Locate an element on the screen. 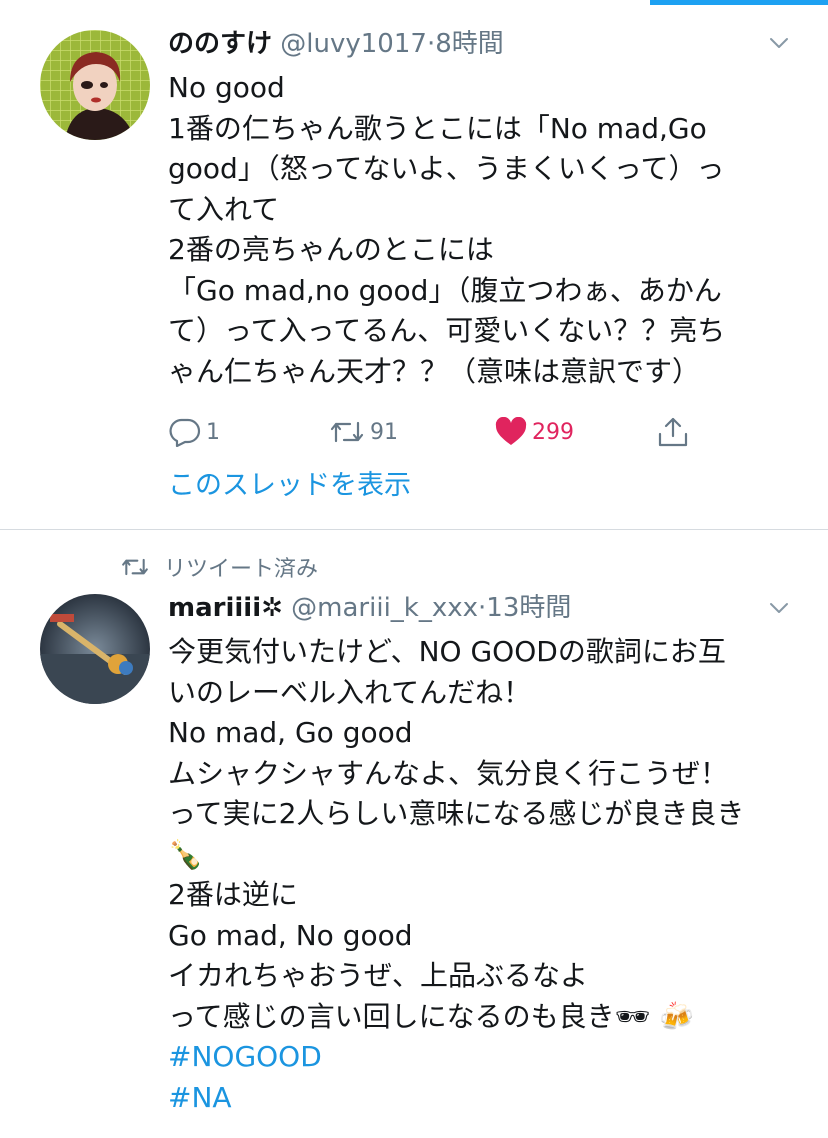  tweet-text-line: て）って入ってるん、可愛いくない？？亮ち is located at coordinates (447, 330).